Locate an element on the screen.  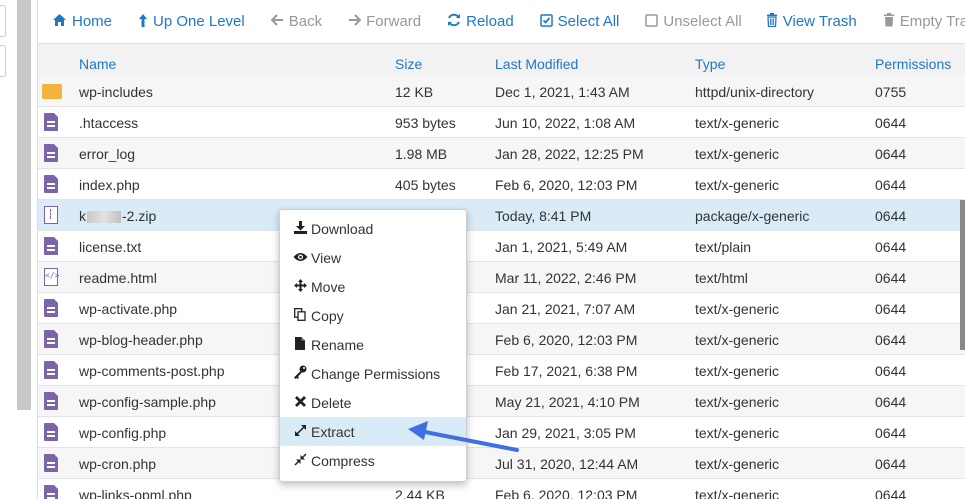
menu-item-label: Change Permissions is located at coordinates (376, 373).